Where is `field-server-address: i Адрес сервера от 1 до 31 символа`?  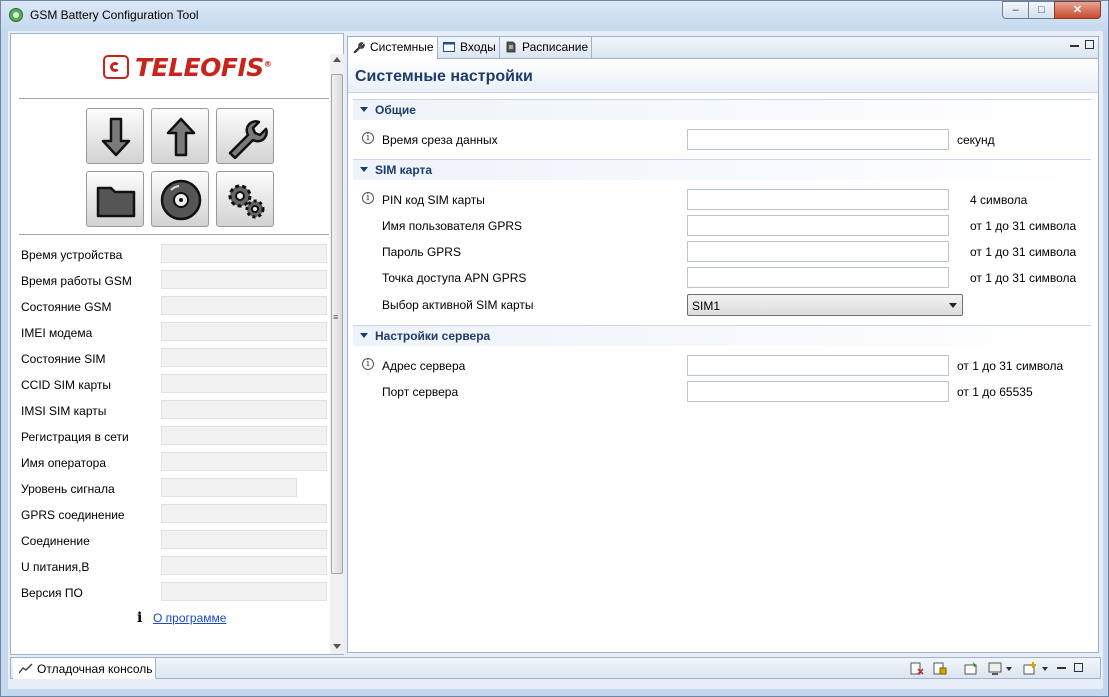
field-server-address: i Адрес сервера от 1 до 31 символа is located at coordinates (722, 366).